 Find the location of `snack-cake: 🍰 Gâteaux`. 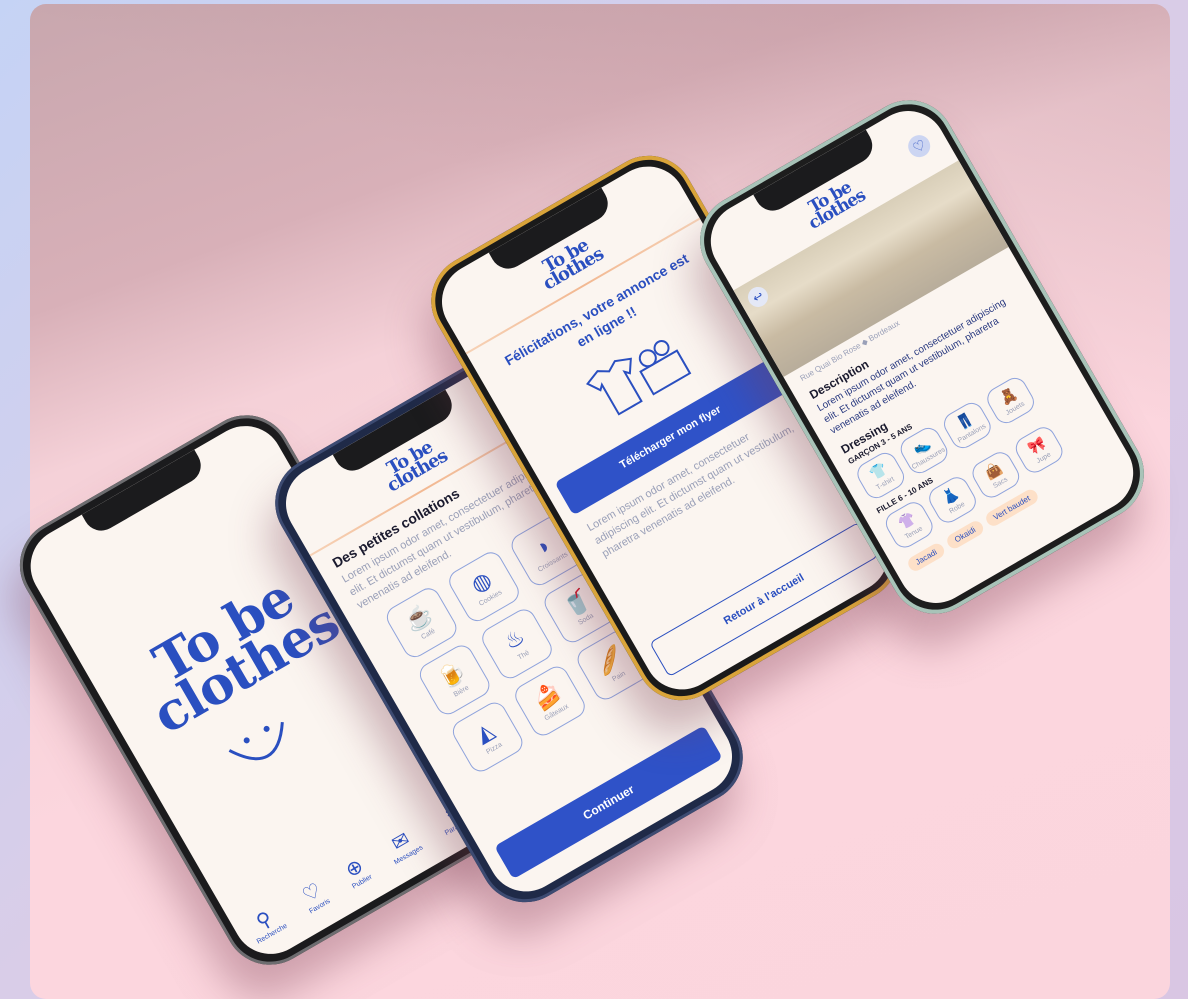

snack-cake: 🍰 Gâteaux is located at coordinates (549, 700).